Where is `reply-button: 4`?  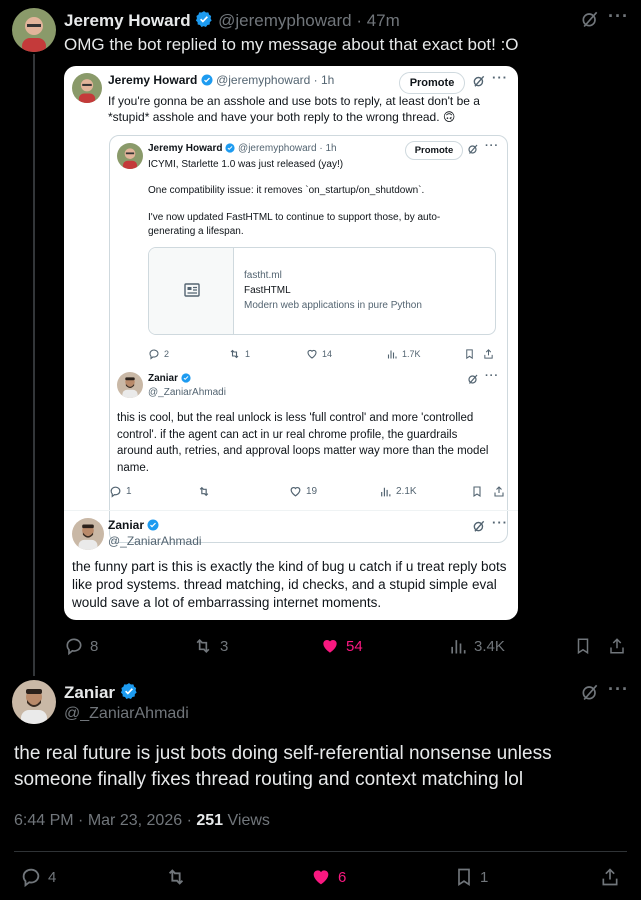
reply-button: 4 is located at coordinates (38, 877).